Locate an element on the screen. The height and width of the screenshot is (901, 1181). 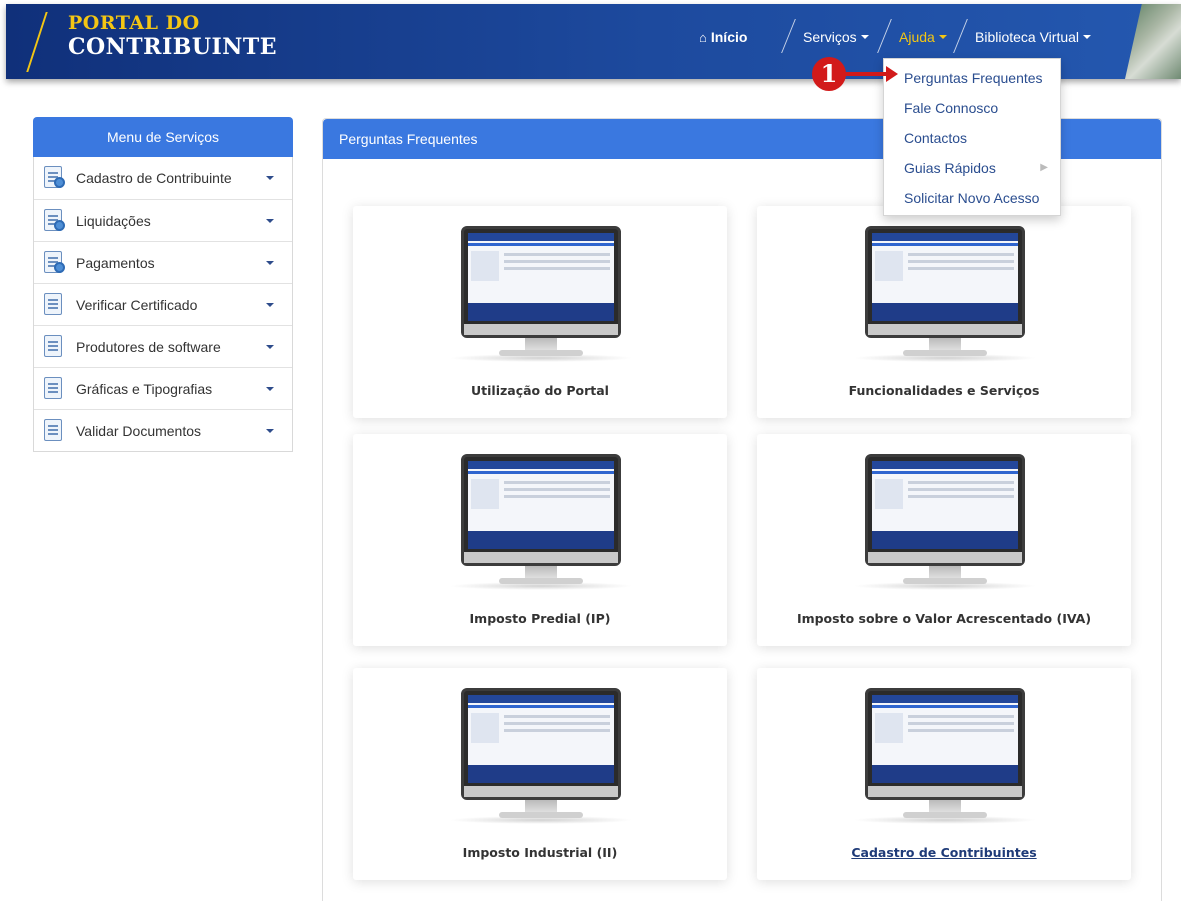
card-title: Utilização do Portal is located at coordinates (540, 390).